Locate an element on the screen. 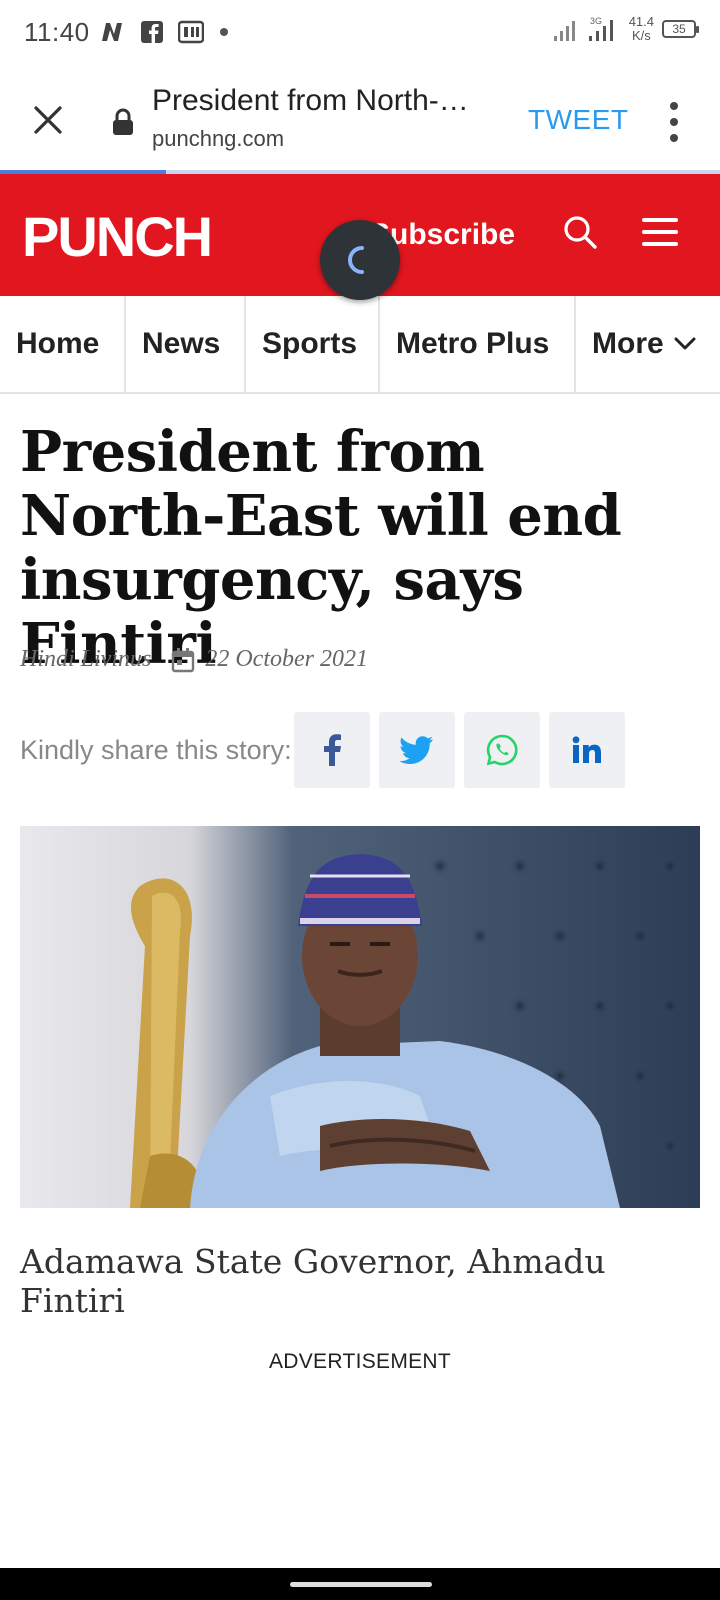  linkedin-icon is located at coordinates (586, 749).